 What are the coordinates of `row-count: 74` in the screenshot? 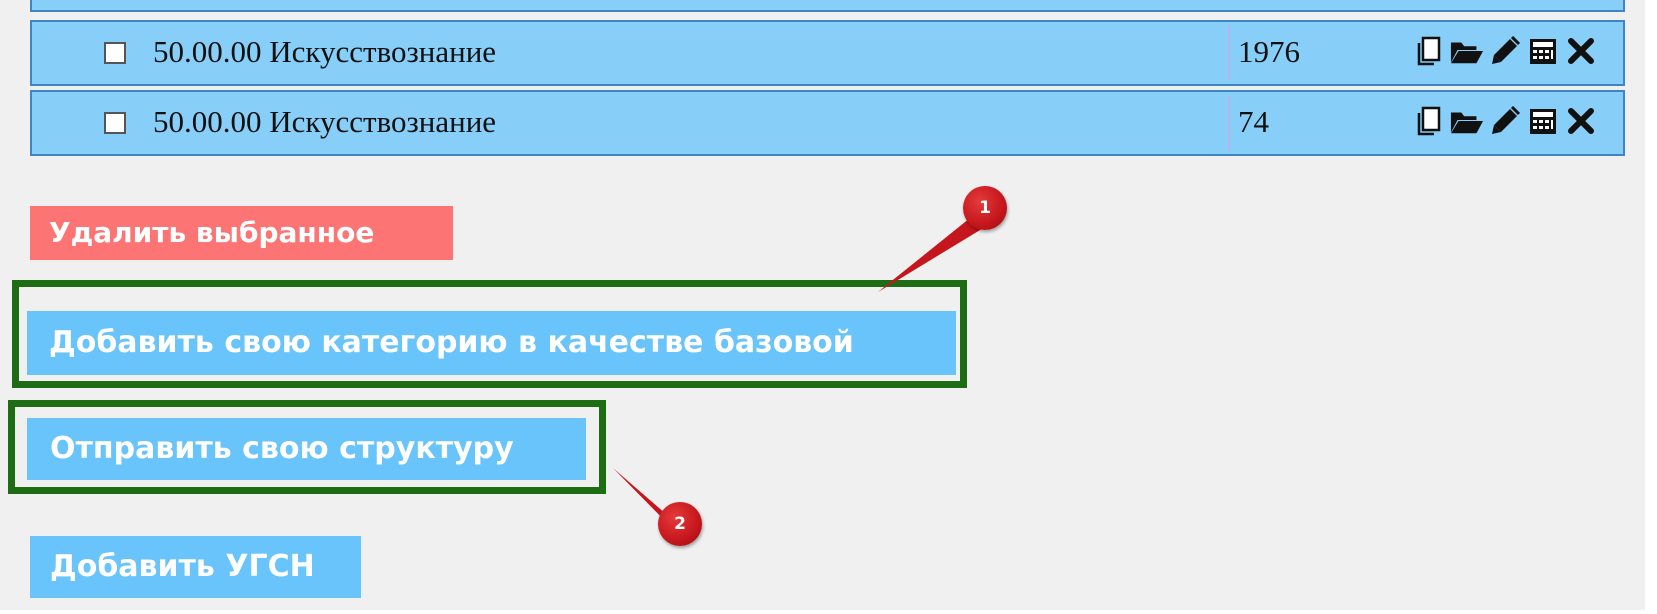 It's located at (1253, 121).